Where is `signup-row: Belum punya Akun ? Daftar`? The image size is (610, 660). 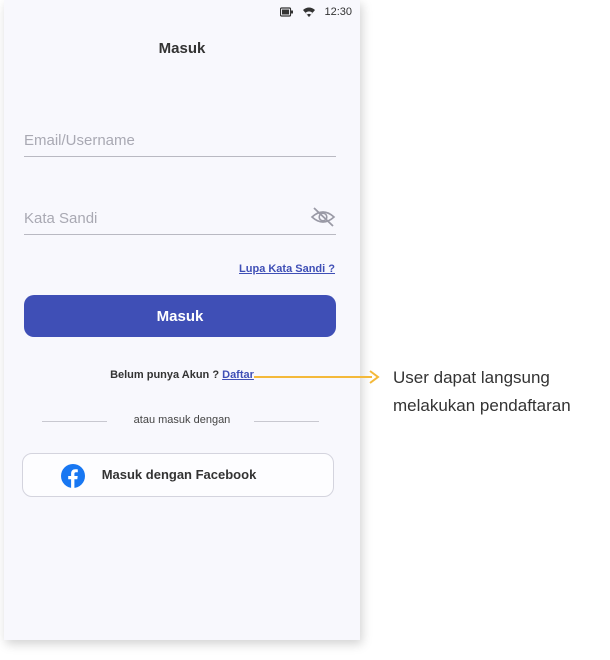
signup-row: Belum punya Akun ? Daftar is located at coordinates (182, 375).